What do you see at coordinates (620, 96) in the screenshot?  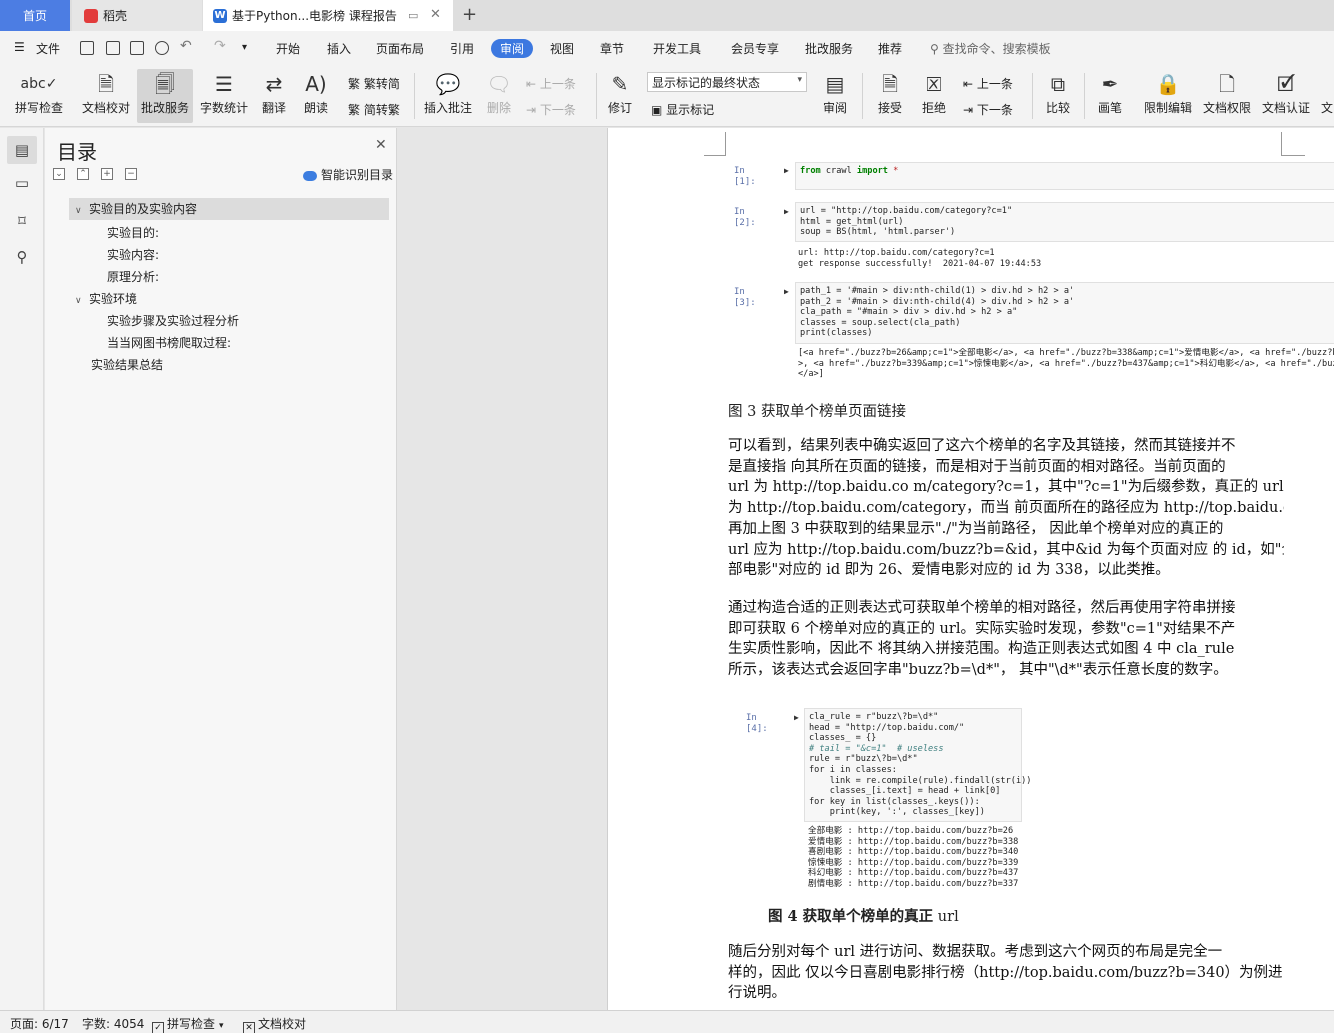 I see `revise-button: ✎ 修订` at bounding box center [620, 96].